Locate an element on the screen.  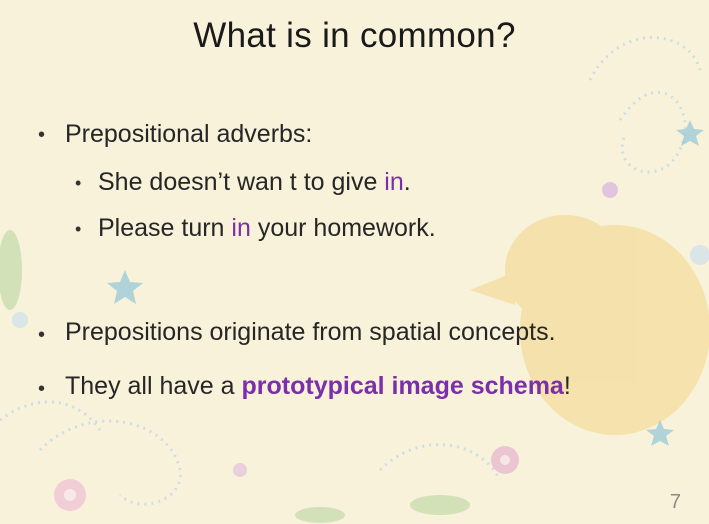
example-2-text: Please turn is located at coordinates (165, 228).